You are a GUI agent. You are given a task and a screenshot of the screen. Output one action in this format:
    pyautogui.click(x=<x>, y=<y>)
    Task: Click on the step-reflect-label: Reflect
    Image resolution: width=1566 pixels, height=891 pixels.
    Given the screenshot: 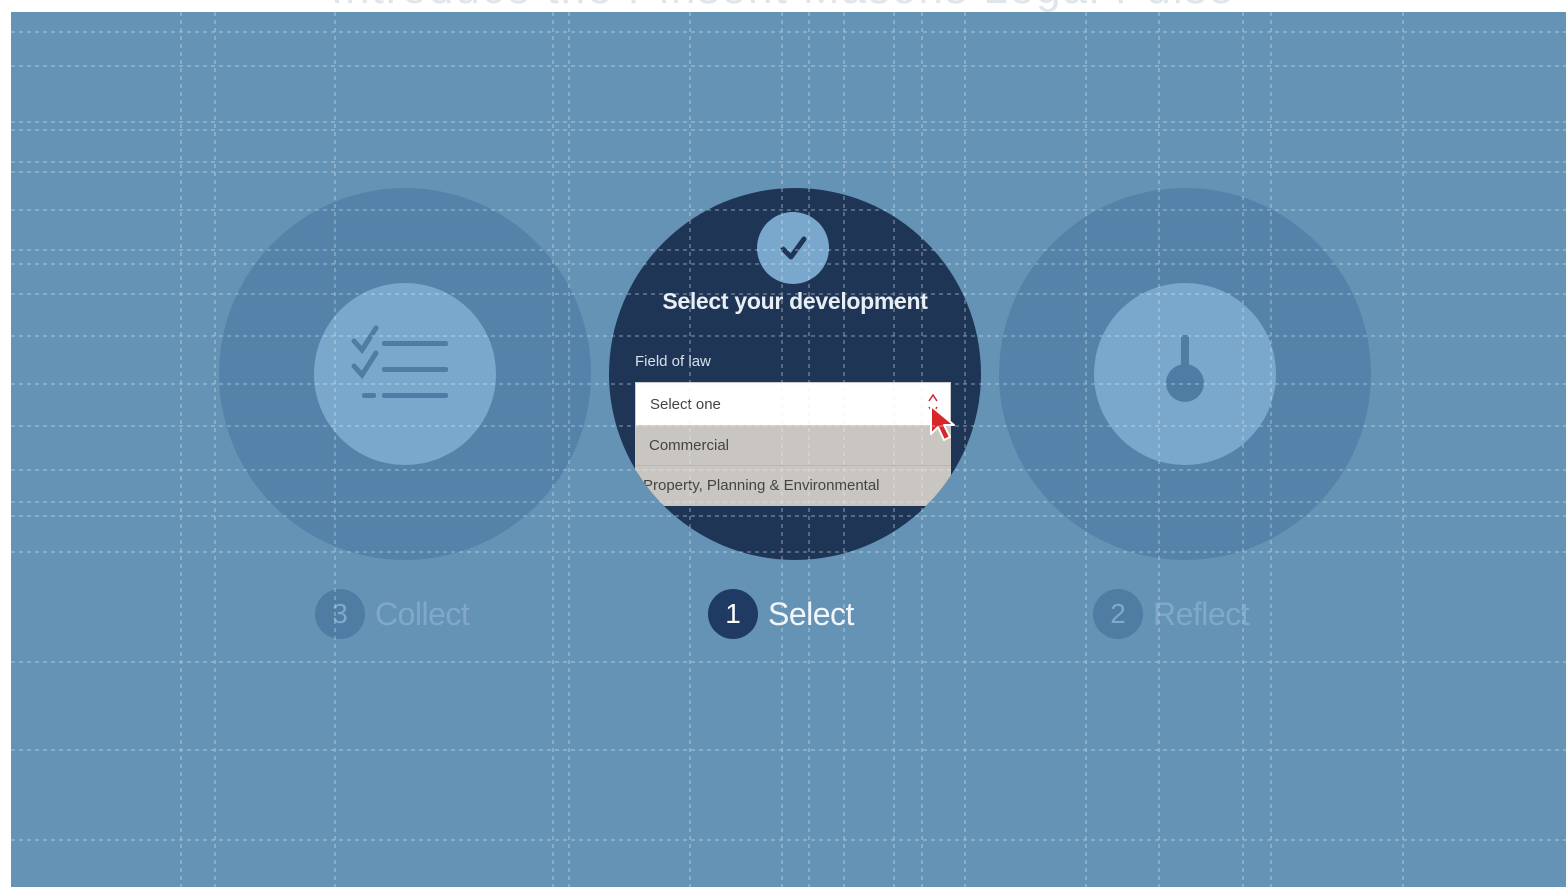 What is the action you would take?
    pyautogui.click(x=1201, y=613)
    